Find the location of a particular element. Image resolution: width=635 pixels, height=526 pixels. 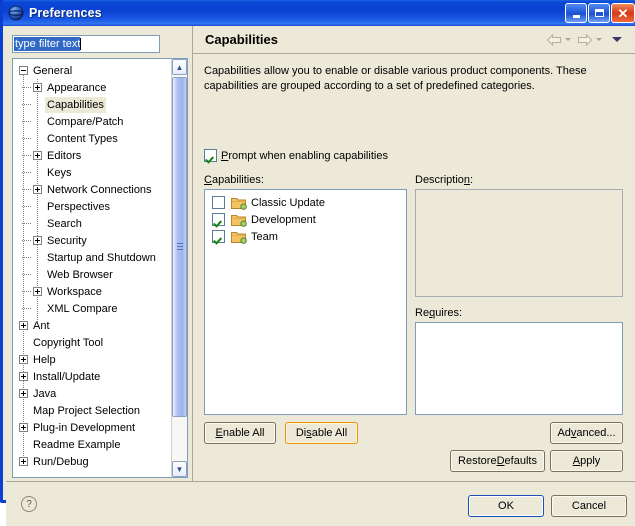

filter-input: type filter text is located at coordinates (86, 44).